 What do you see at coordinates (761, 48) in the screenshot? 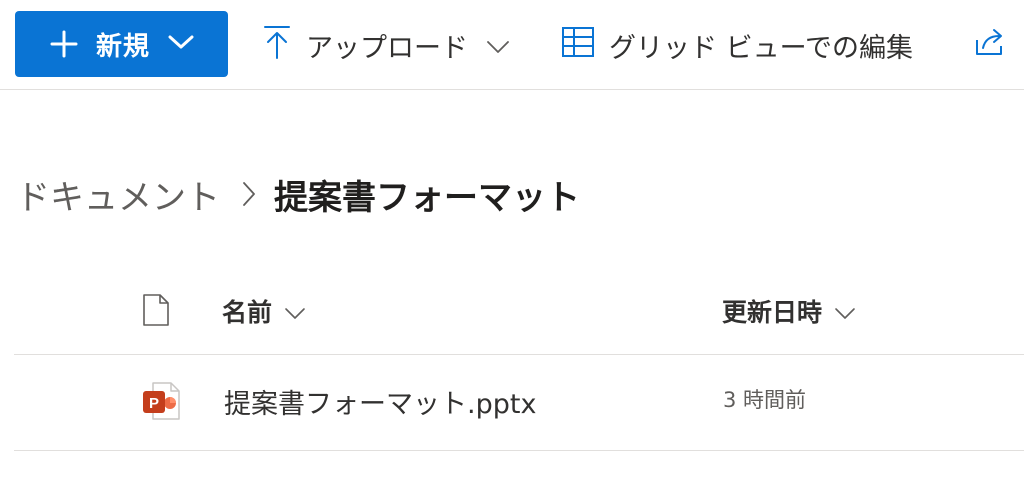
I see `grid-view-label: グリッド ビューでの編集` at bounding box center [761, 48].